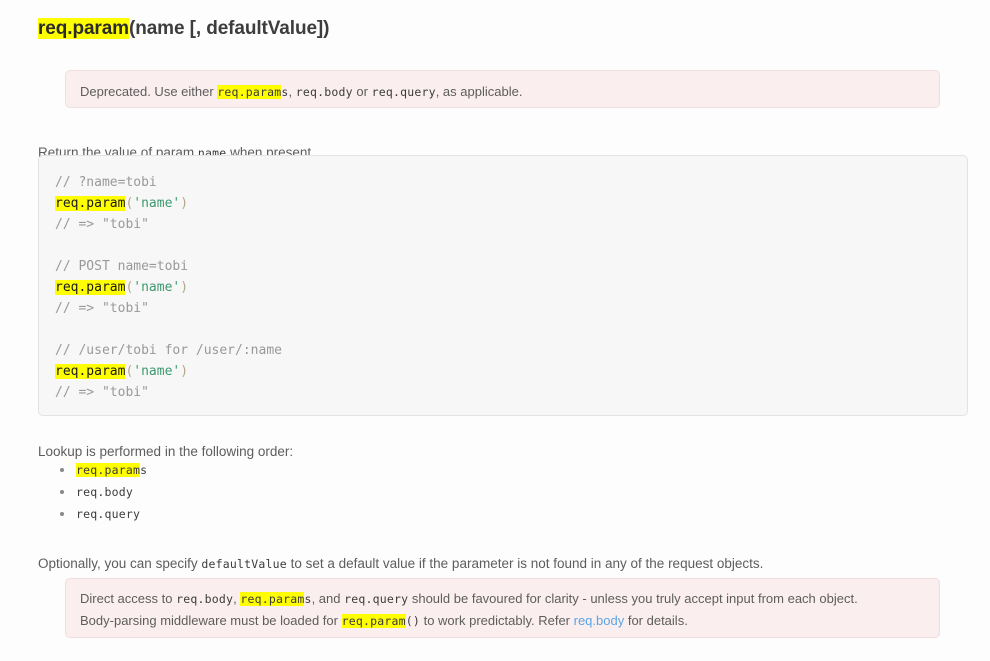 The width and height of the screenshot is (990, 661). What do you see at coordinates (157, 203) in the screenshot?
I see `code-string-arg-1: 'name'` at bounding box center [157, 203].